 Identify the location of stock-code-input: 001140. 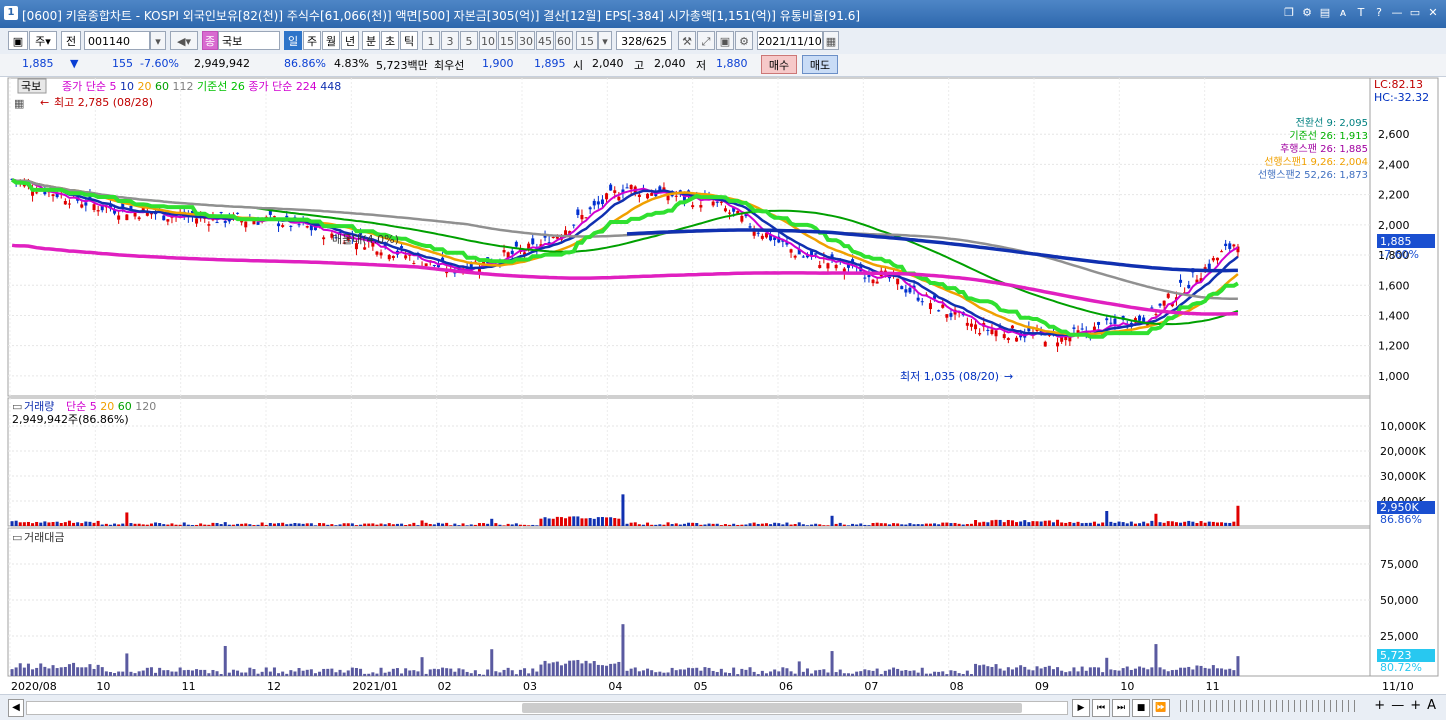
(117, 40).